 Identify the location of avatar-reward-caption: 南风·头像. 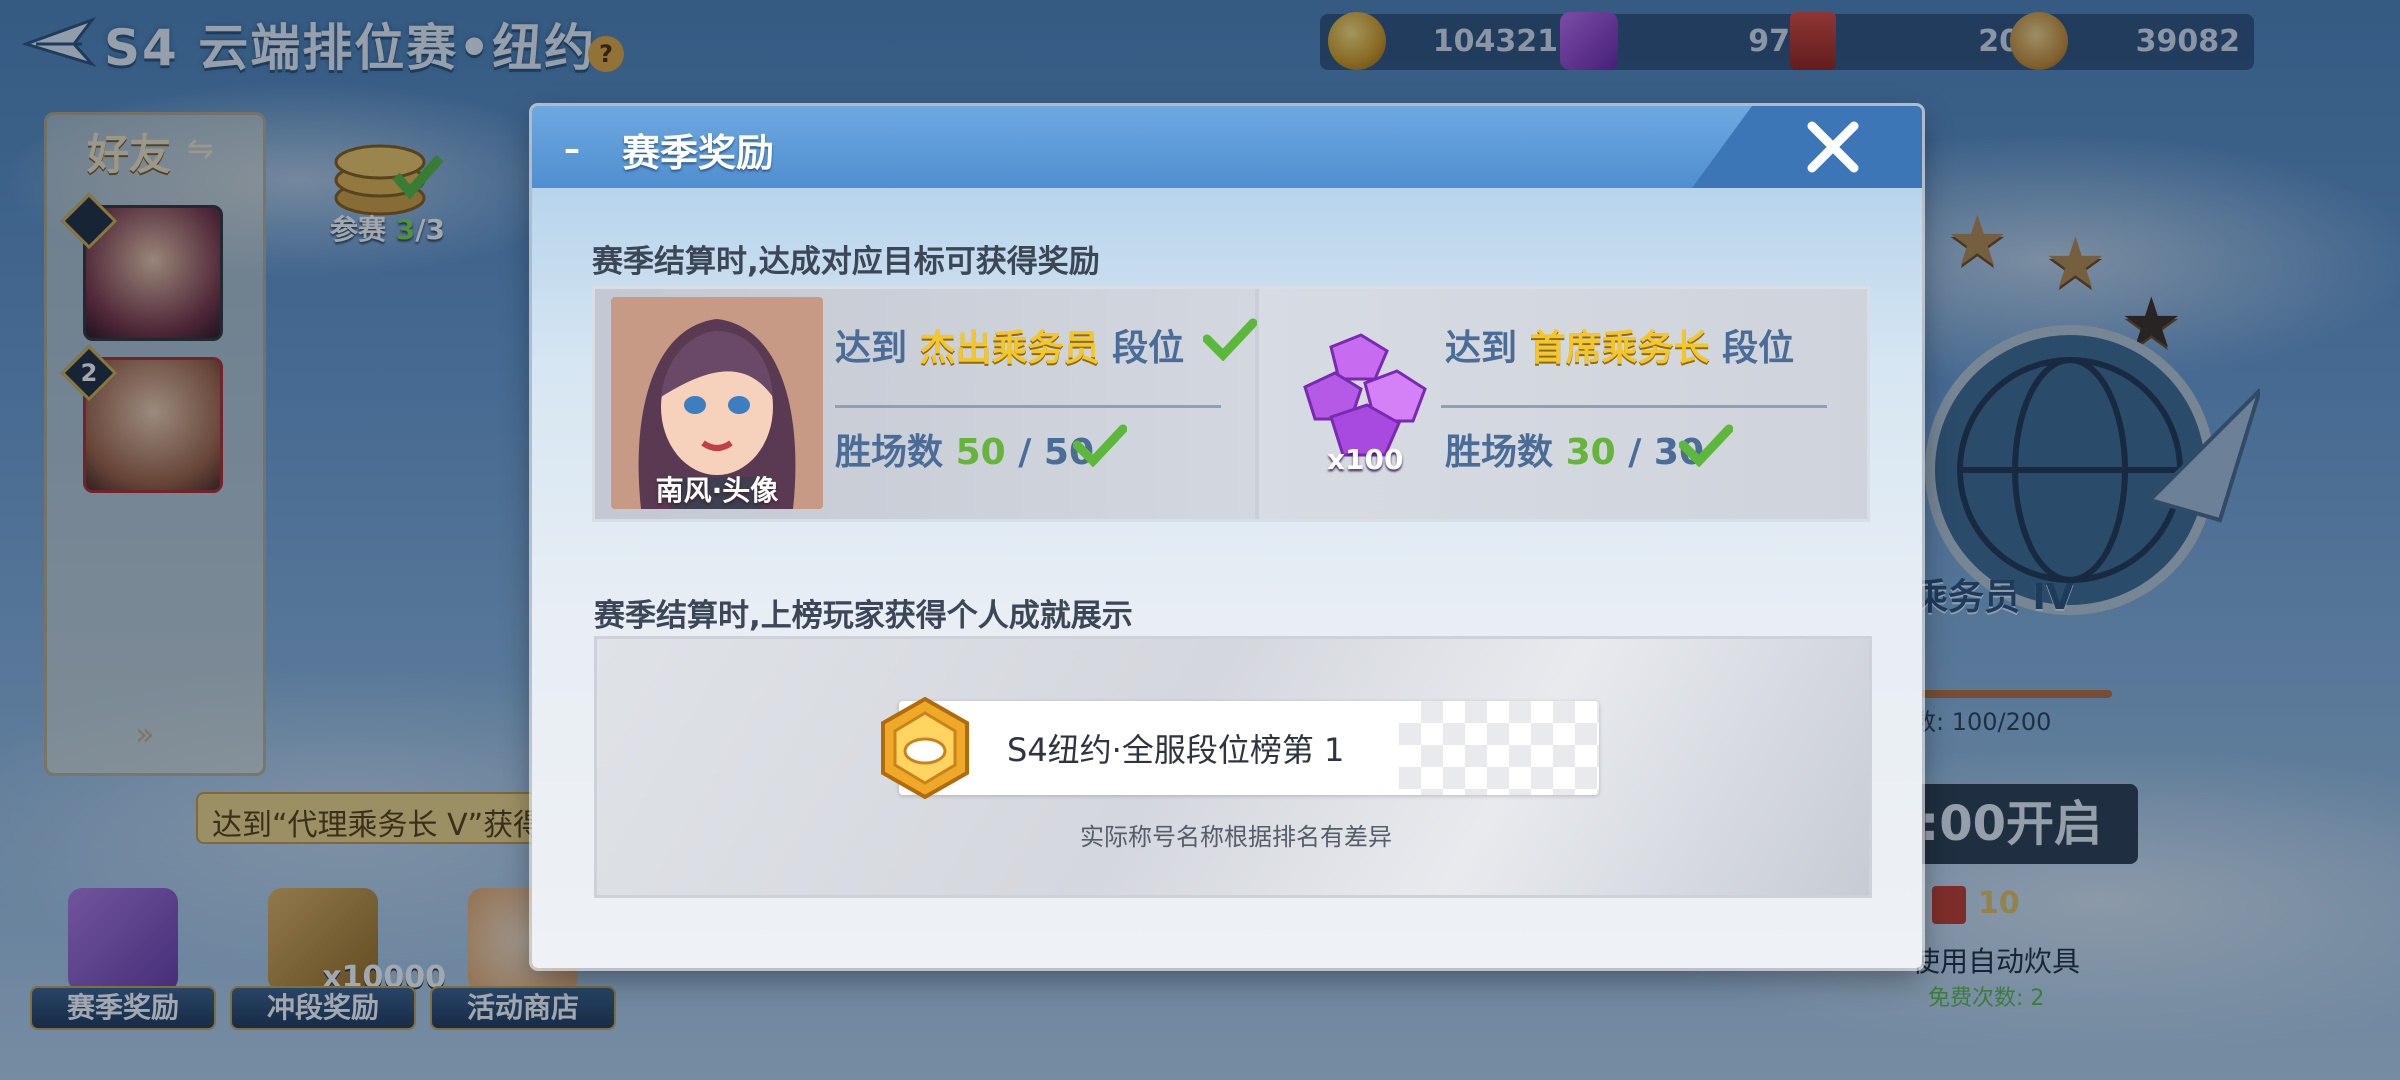
(717, 490).